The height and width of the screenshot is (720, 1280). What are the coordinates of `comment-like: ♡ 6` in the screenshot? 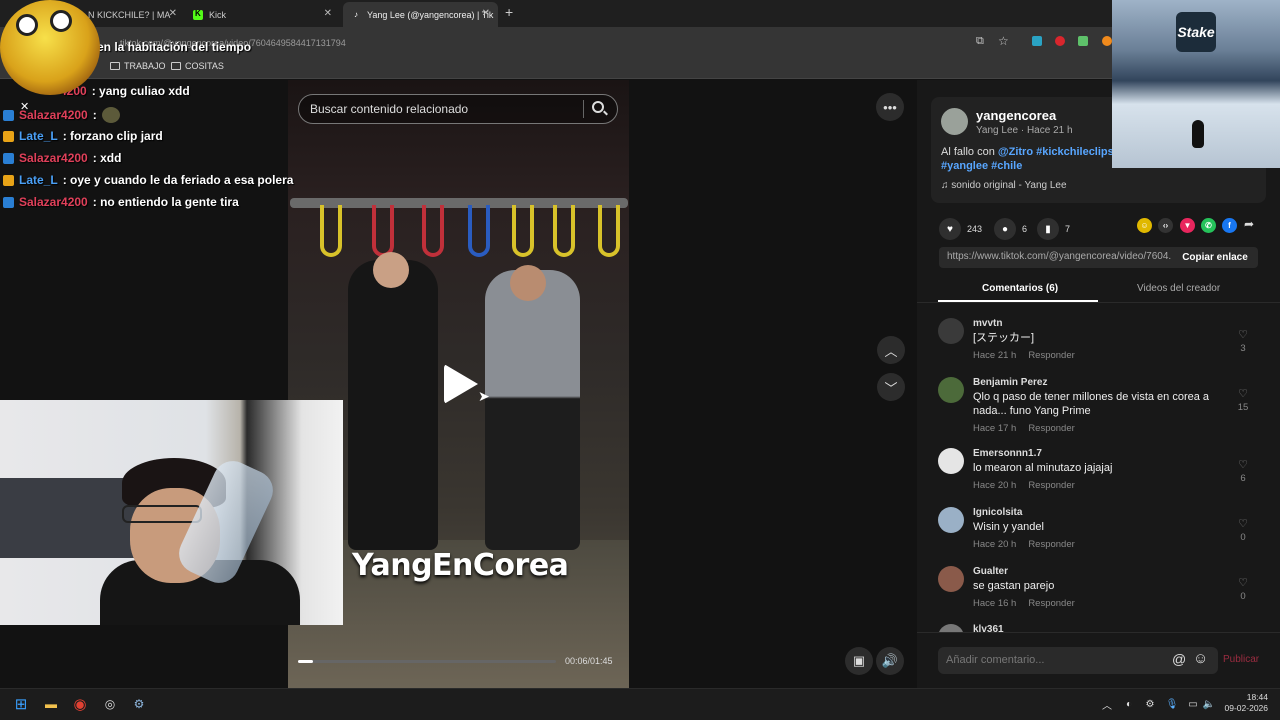 It's located at (1243, 471).